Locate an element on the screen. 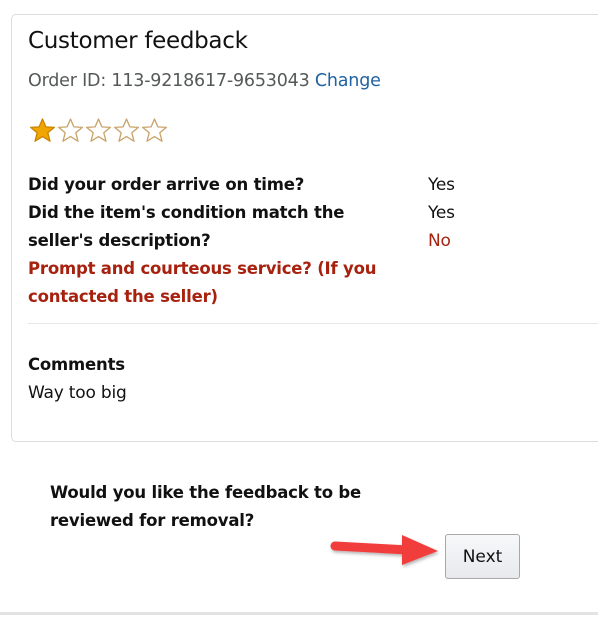 The image size is (598, 620). question-on-time: Did your order arrive on time? is located at coordinates (166, 184).